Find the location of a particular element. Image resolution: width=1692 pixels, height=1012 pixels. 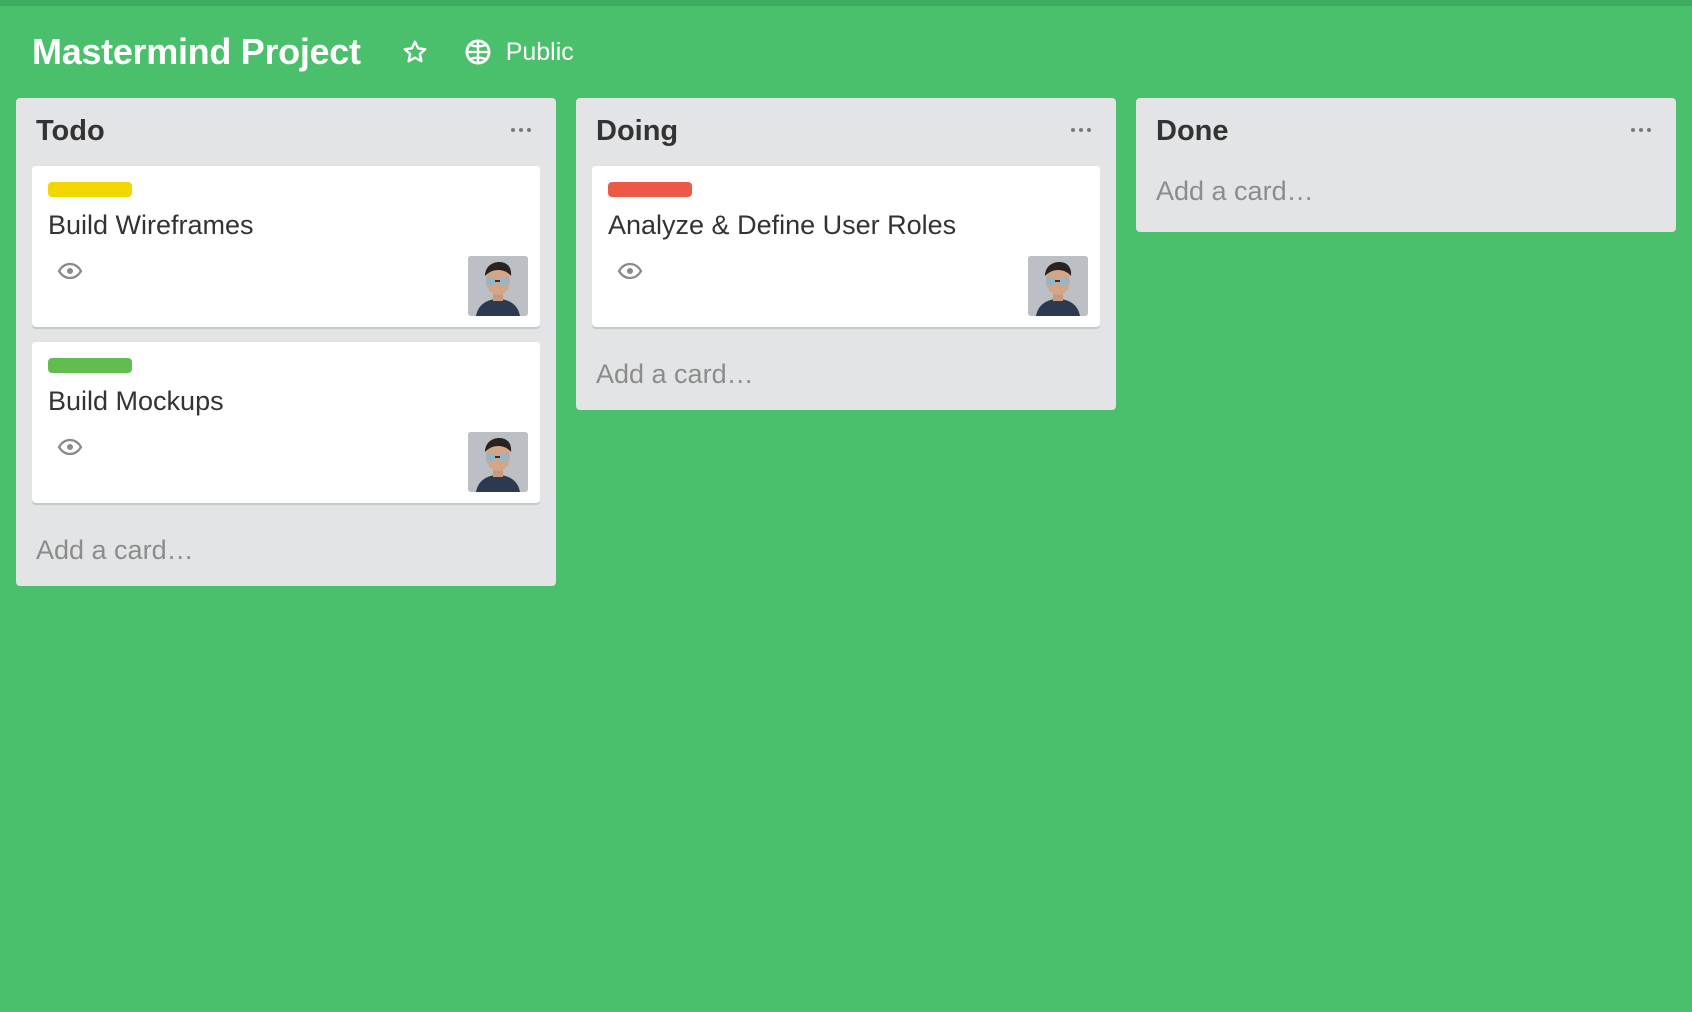

list-header: Done is located at coordinates (1406, 132).